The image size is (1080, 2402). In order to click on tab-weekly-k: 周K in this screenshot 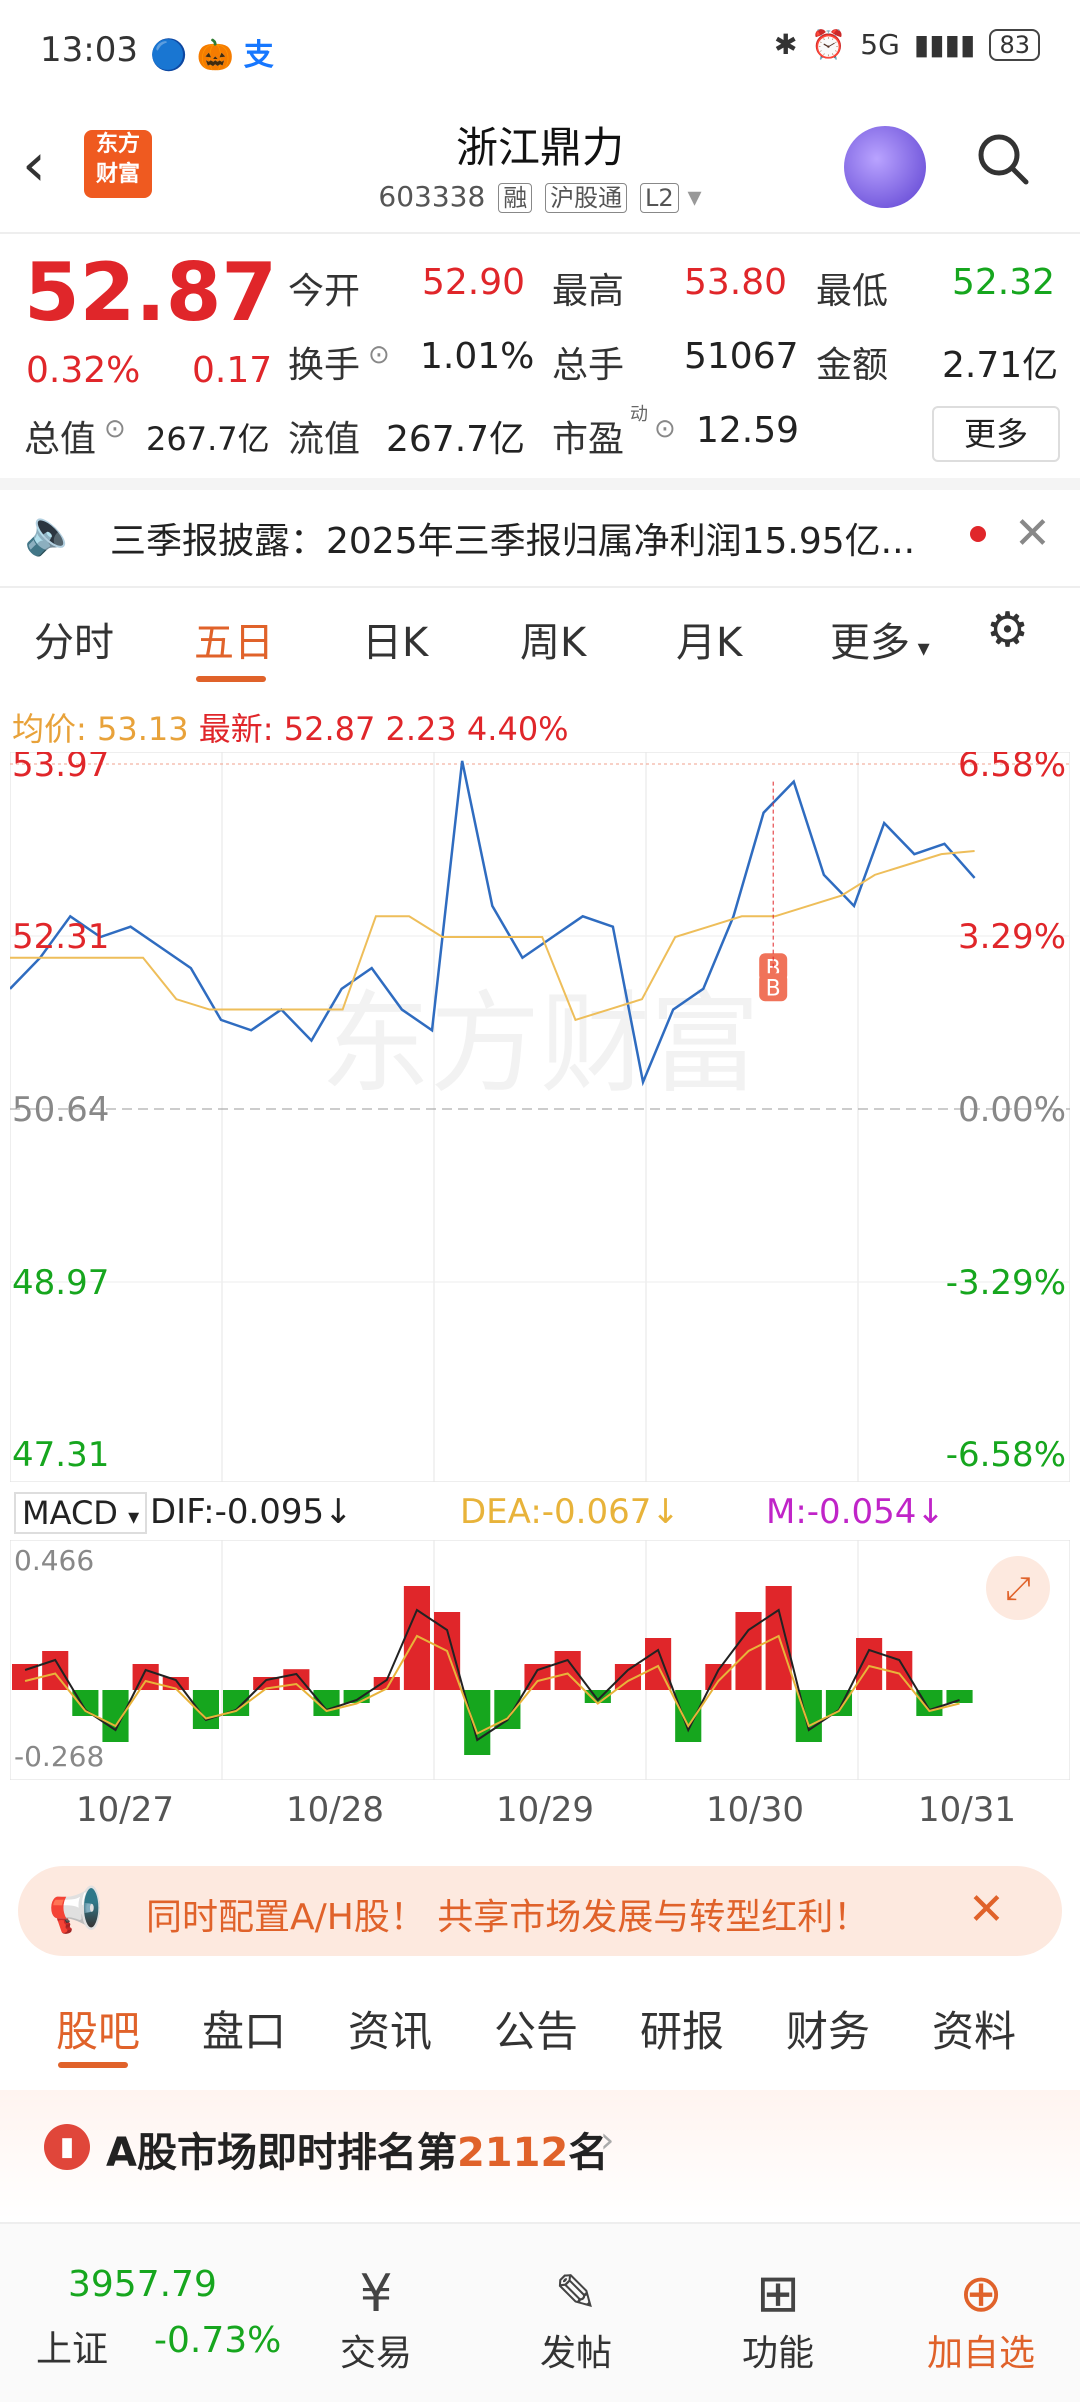, I will do `click(553, 639)`.